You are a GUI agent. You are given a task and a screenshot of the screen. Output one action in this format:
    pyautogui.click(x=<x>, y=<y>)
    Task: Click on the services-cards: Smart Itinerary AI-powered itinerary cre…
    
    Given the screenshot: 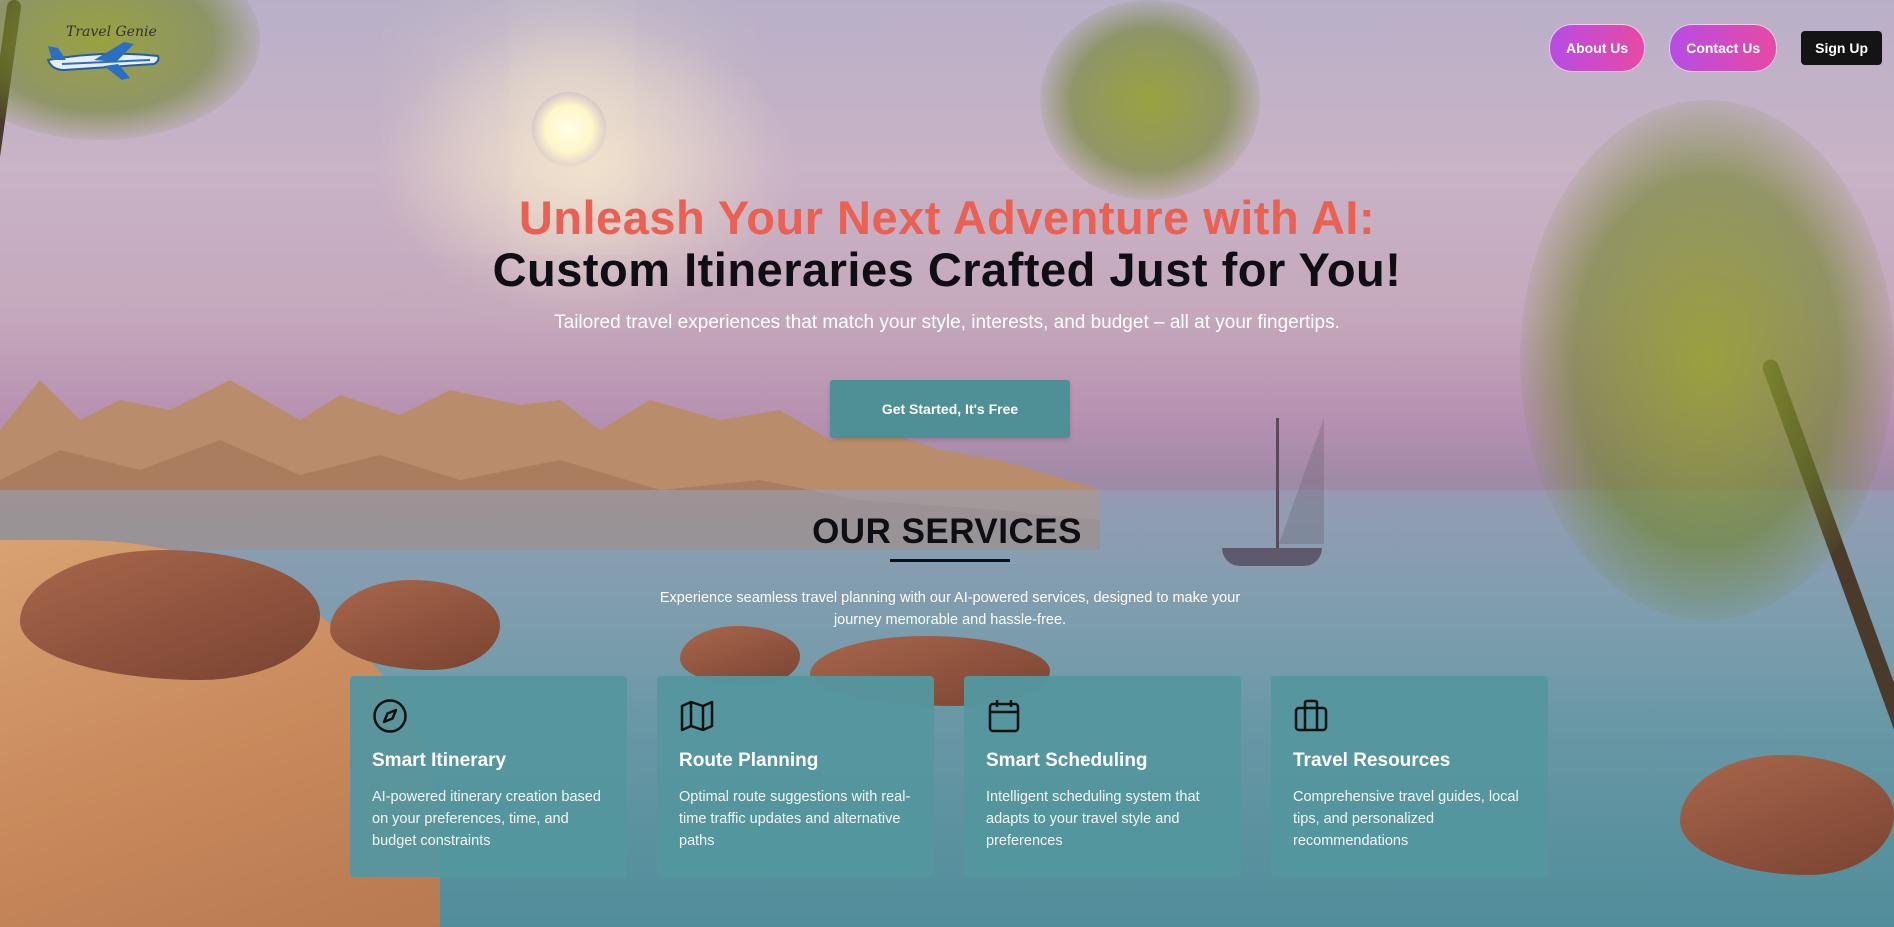 What is the action you would take?
    pyautogui.click(x=949, y=776)
    